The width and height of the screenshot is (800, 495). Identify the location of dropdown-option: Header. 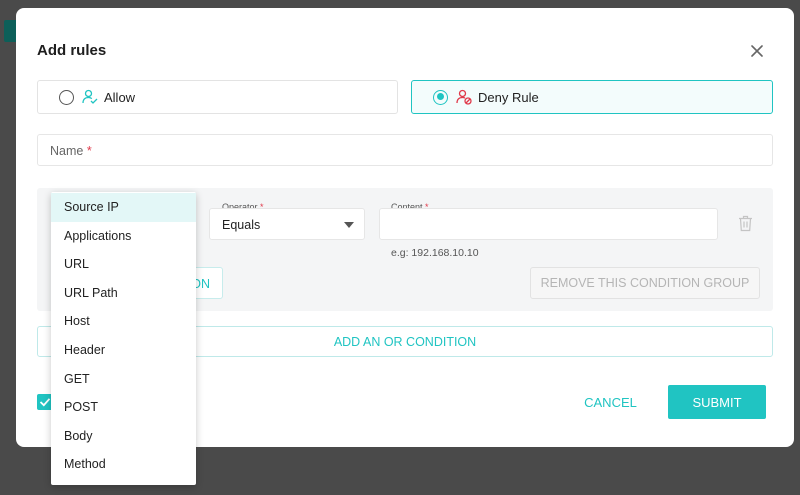
(123, 350).